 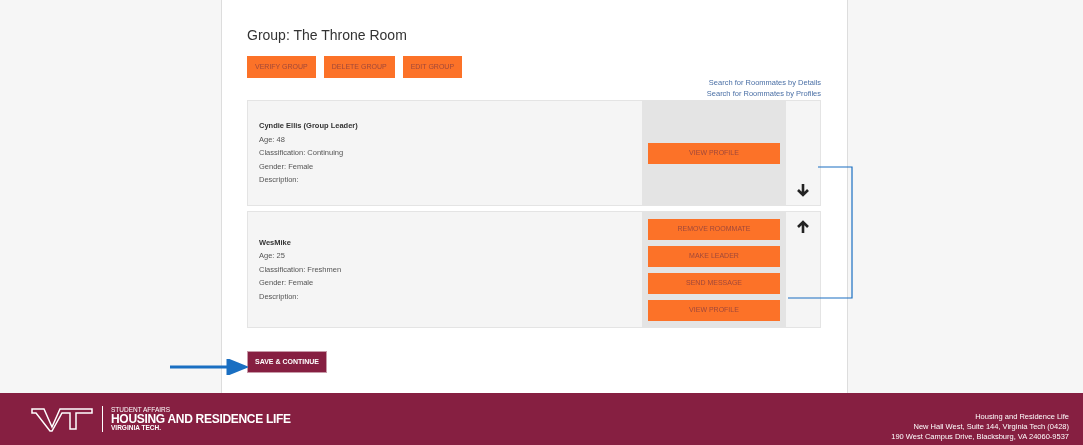 I want to click on group-title: Group: The Throne Room, so click(x=327, y=35).